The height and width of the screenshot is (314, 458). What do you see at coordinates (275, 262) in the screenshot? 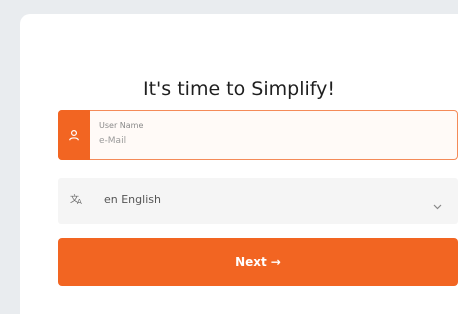
I see `arrow-right-icon: →` at bounding box center [275, 262].